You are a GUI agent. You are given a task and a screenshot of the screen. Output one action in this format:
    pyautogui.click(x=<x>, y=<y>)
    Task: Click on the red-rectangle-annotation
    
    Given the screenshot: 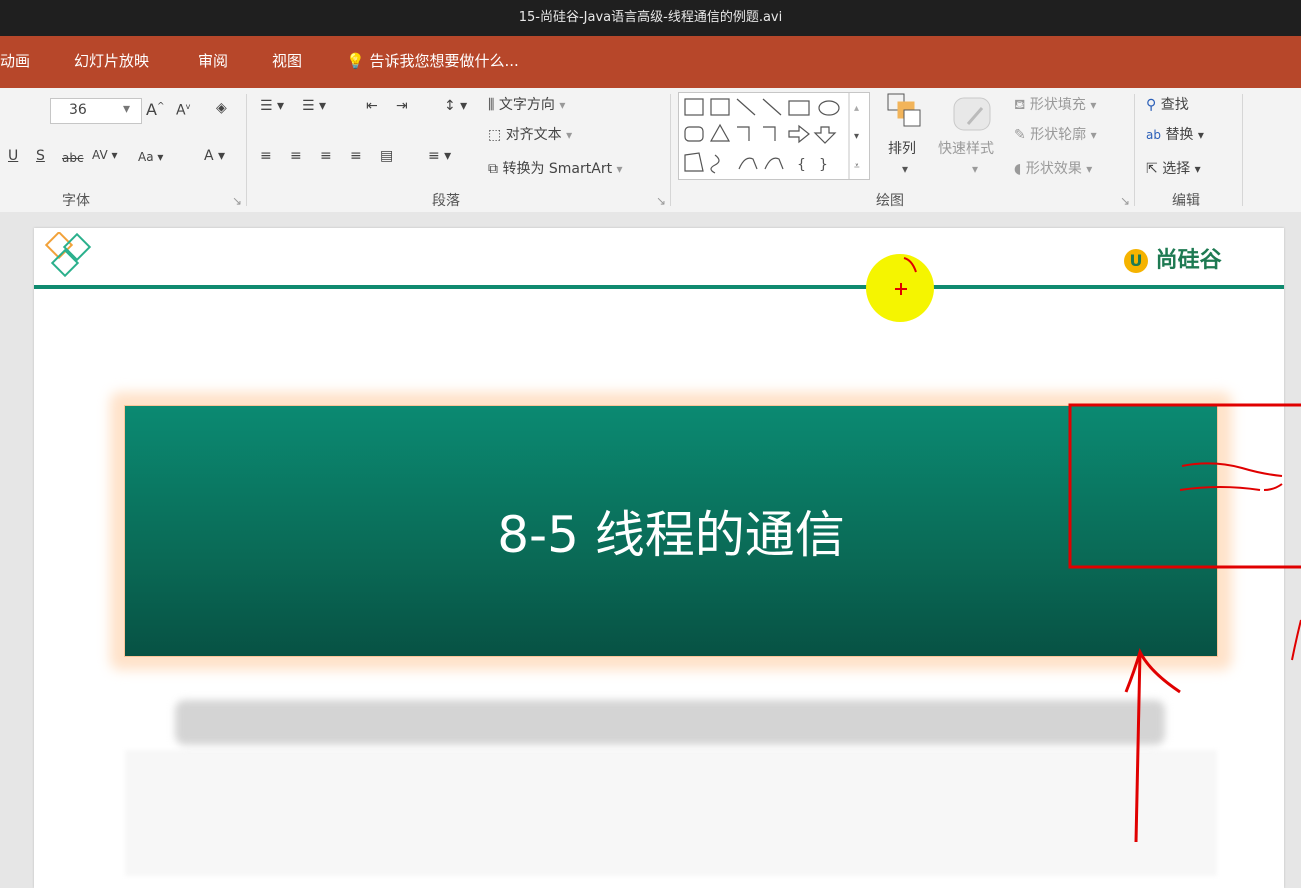 What is the action you would take?
    pyautogui.click(x=1184, y=486)
    